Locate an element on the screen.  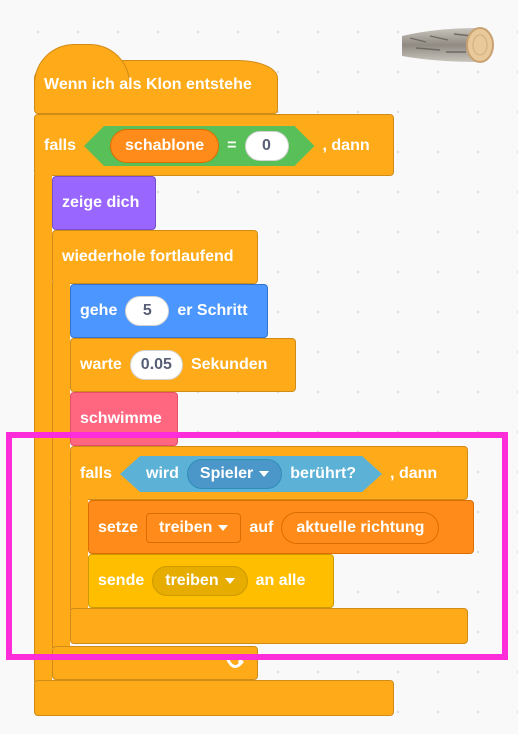
hat-row: Wenn ich als Klon entstehe is located at coordinates (148, 85).